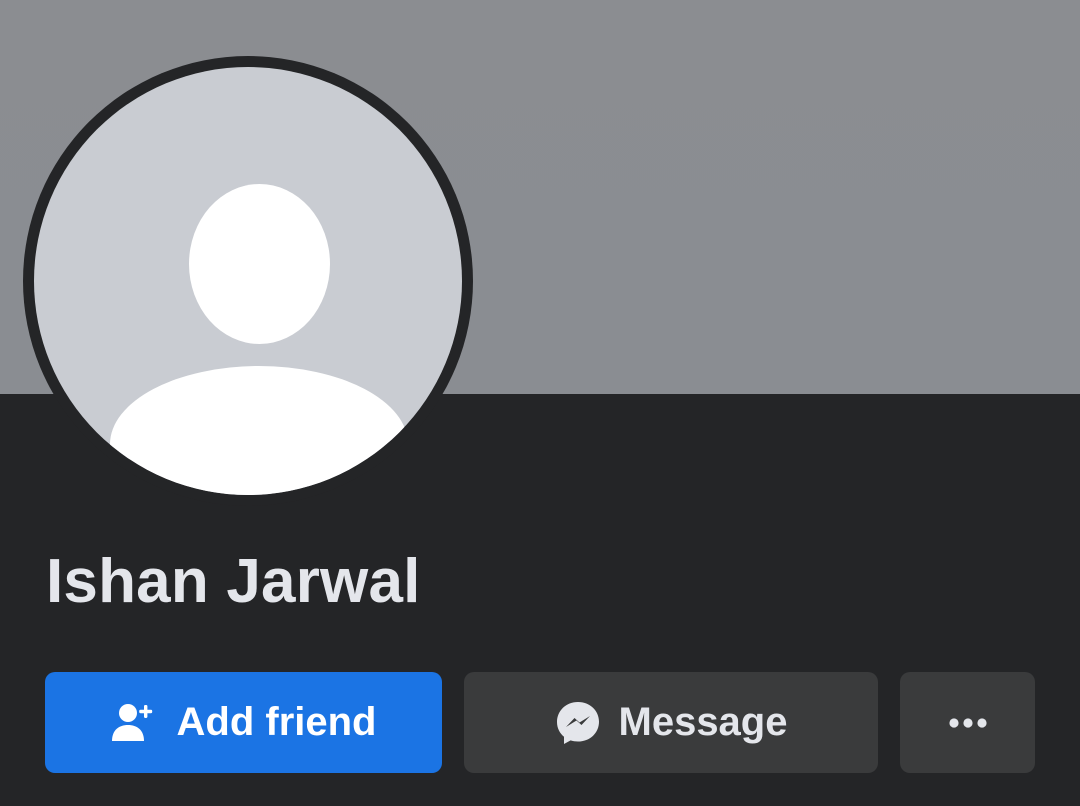  I want to click on add-friend-button: Add friend, so click(243, 722).